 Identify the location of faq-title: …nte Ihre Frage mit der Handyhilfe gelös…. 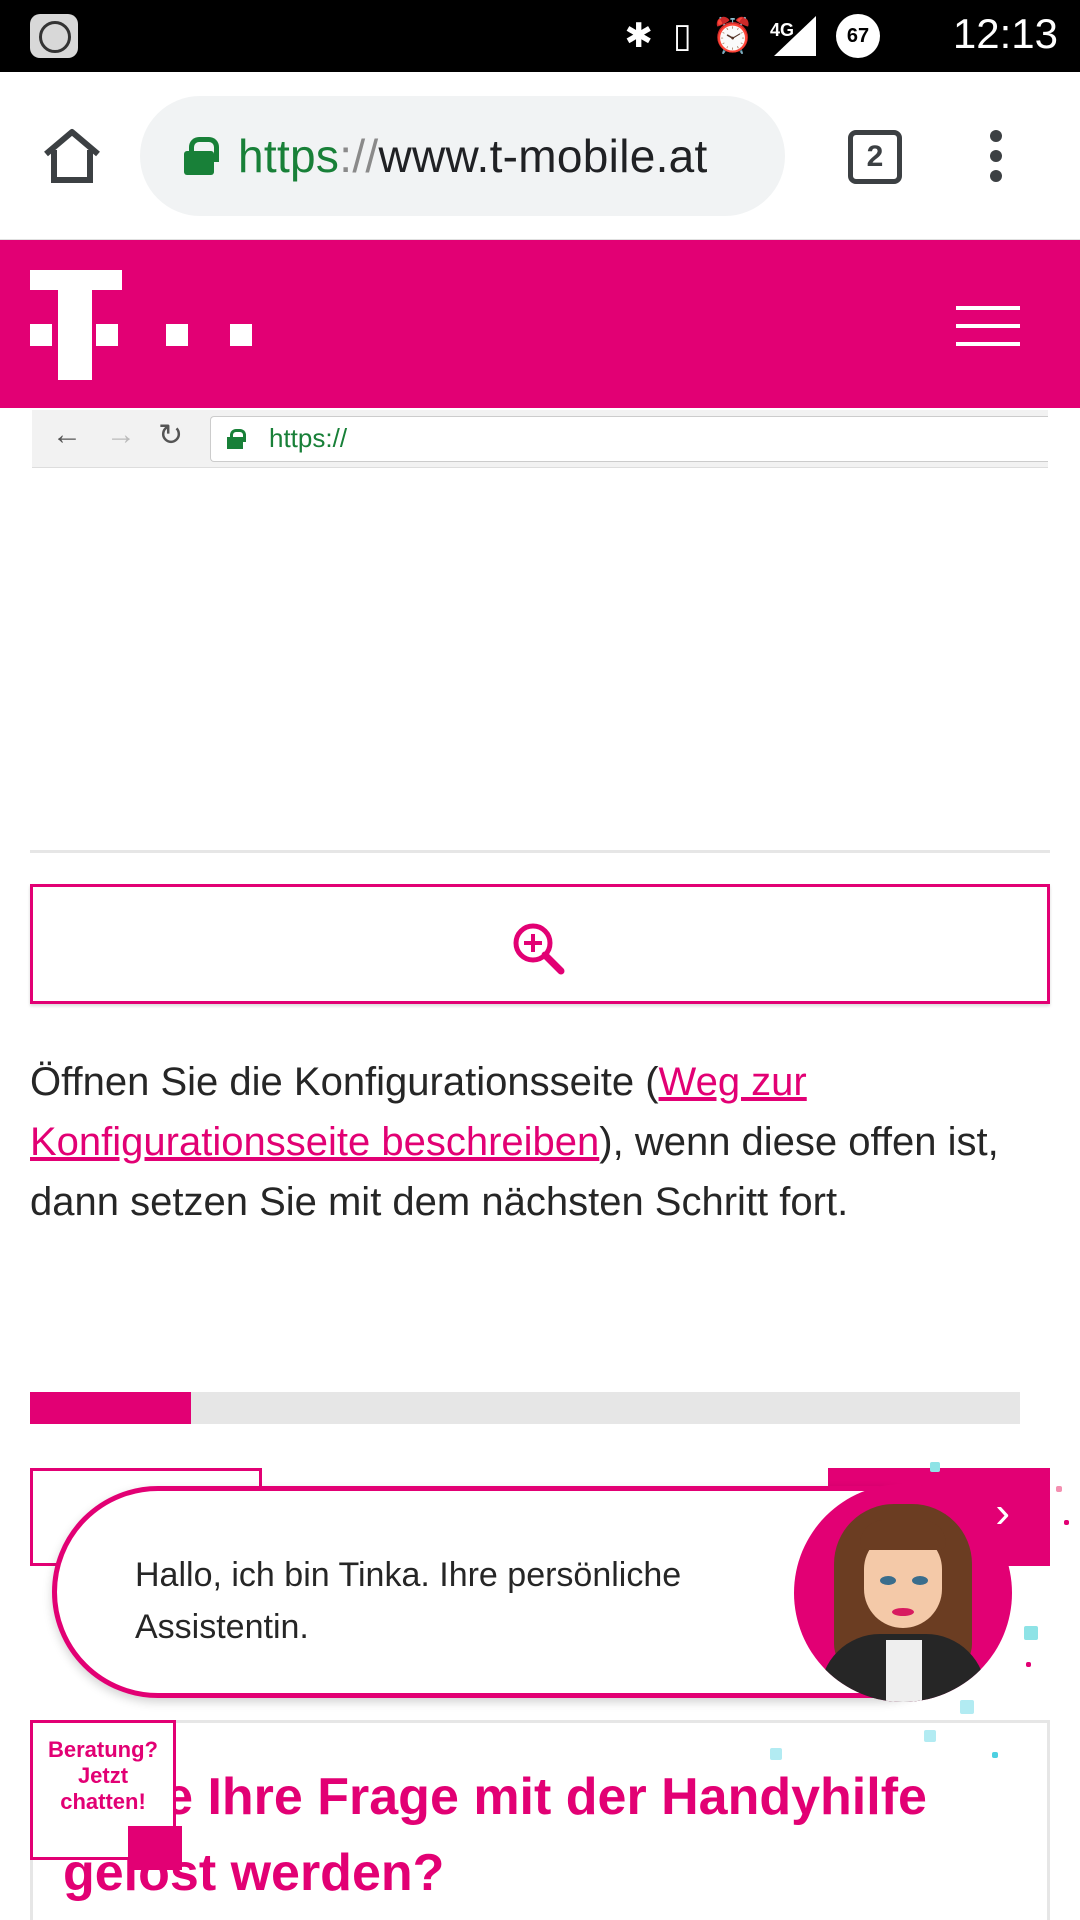
(495, 1835).